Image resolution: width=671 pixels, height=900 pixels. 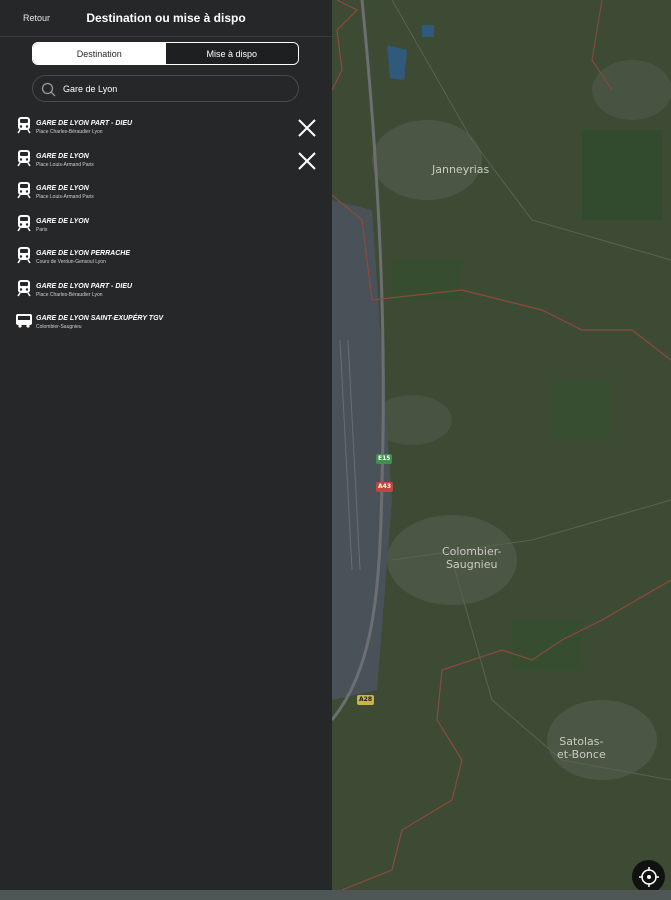 I want to click on page-title: Destination ou mise à dispo, so click(x=166, y=18).